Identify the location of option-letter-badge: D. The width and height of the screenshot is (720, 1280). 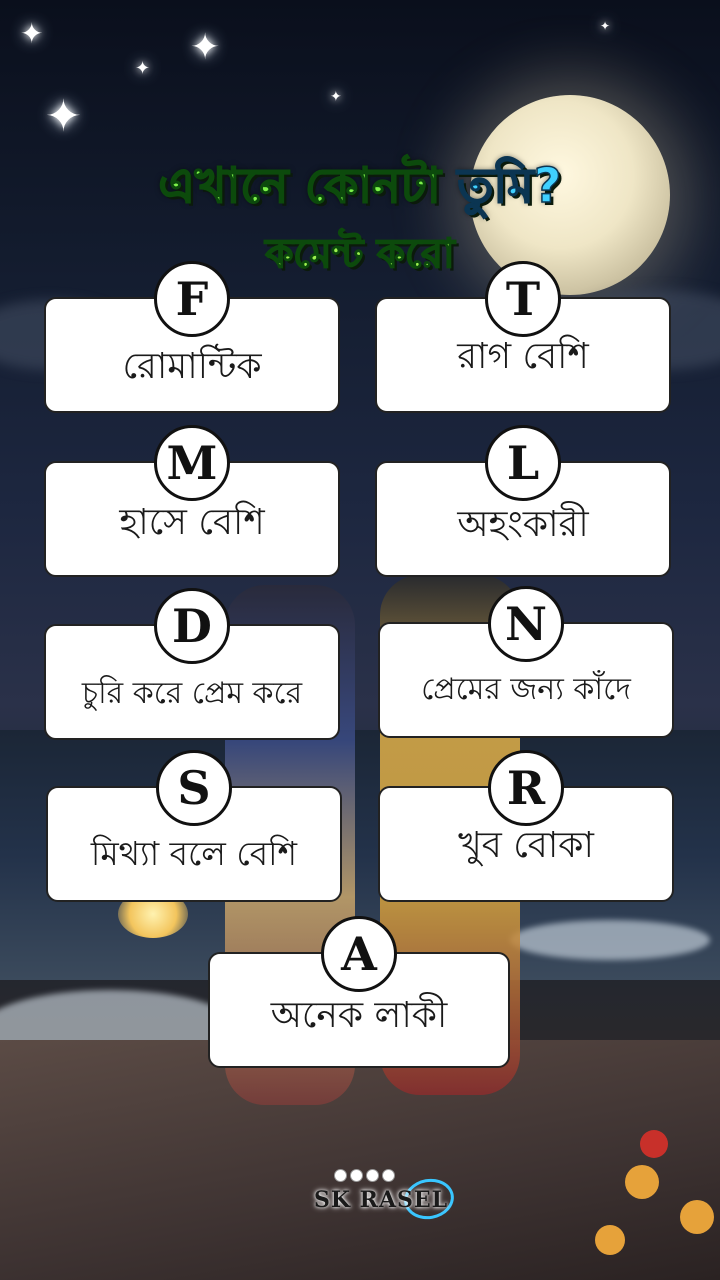
(192, 626).